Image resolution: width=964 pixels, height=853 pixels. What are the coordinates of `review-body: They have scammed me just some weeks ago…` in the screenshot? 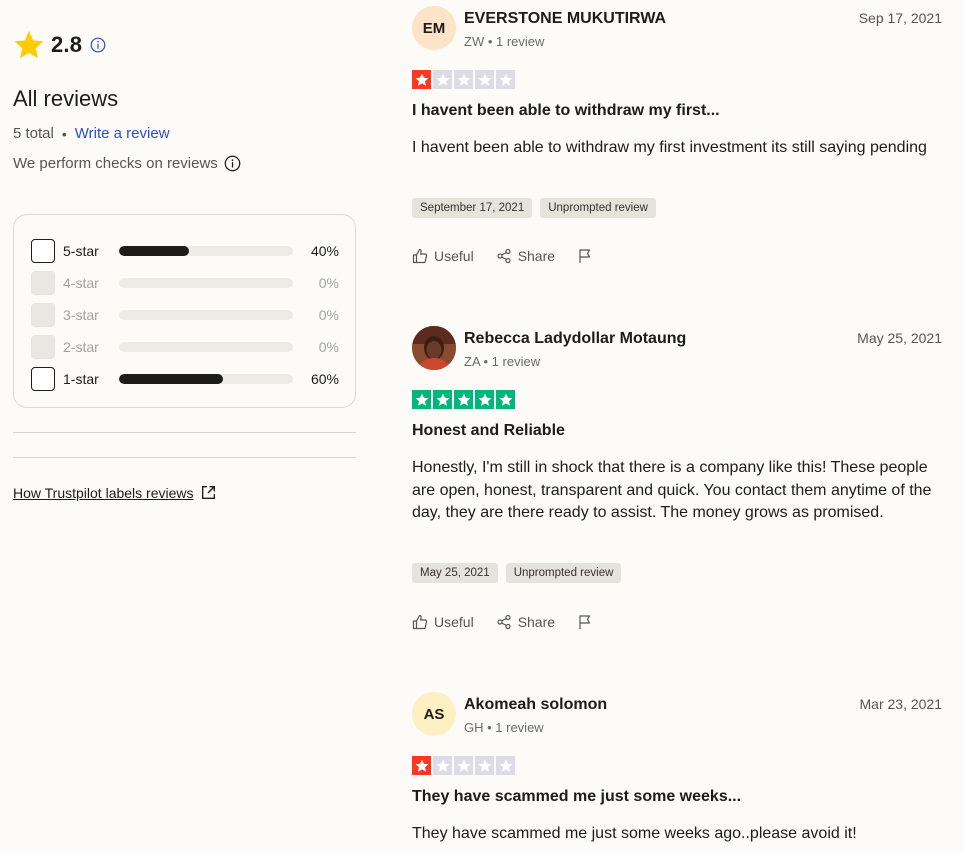 It's located at (634, 833).